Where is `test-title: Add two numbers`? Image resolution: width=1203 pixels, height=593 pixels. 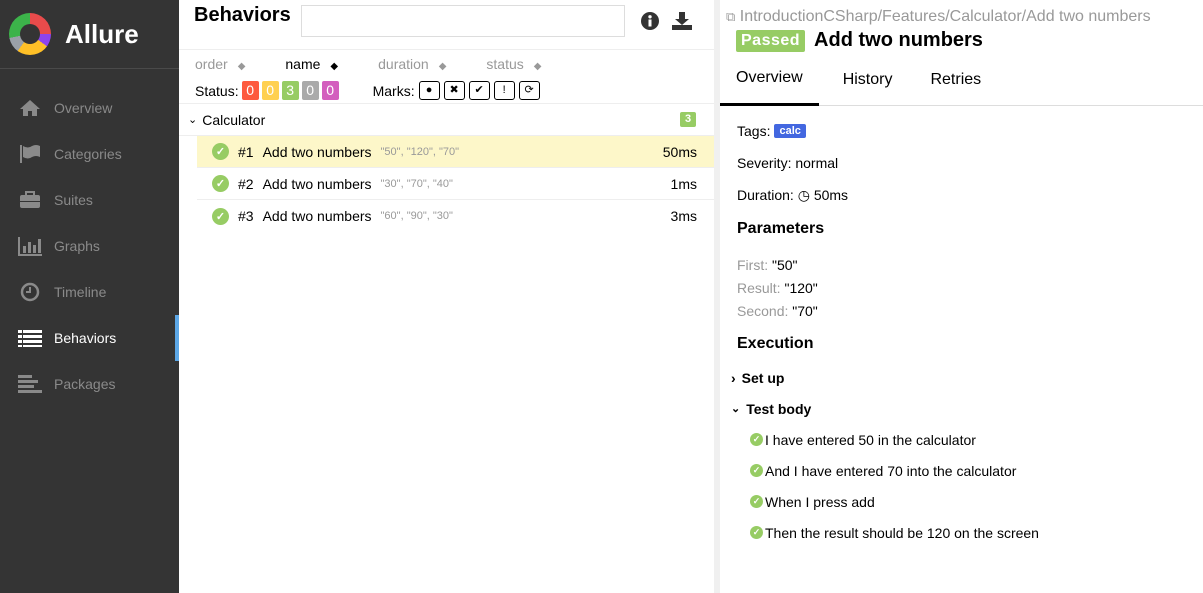 test-title: Add two numbers is located at coordinates (898, 40).